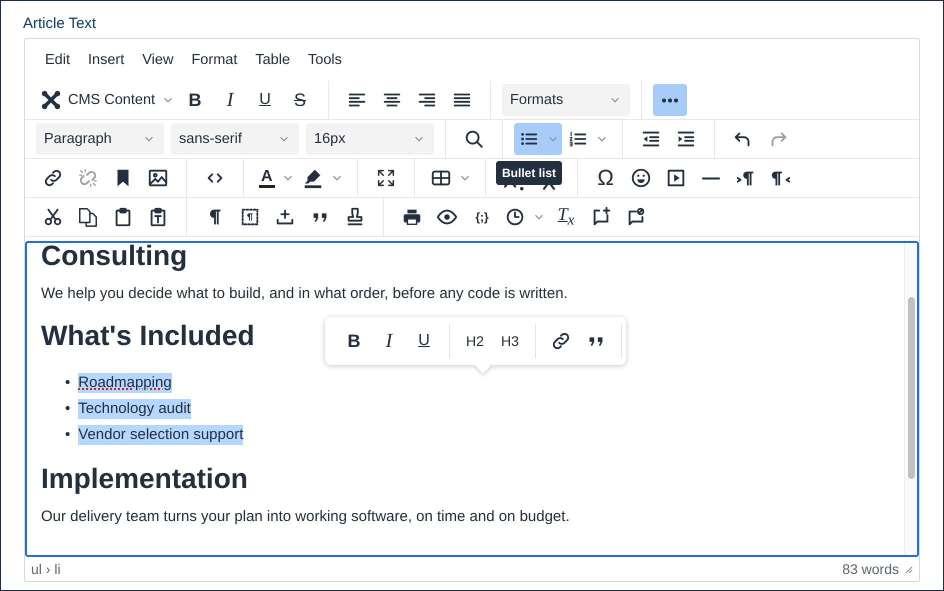 The height and width of the screenshot is (591, 944). What do you see at coordinates (60, 24) in the screenshot?
I see `field-label: Article Text` at bounding box center [60, 24].